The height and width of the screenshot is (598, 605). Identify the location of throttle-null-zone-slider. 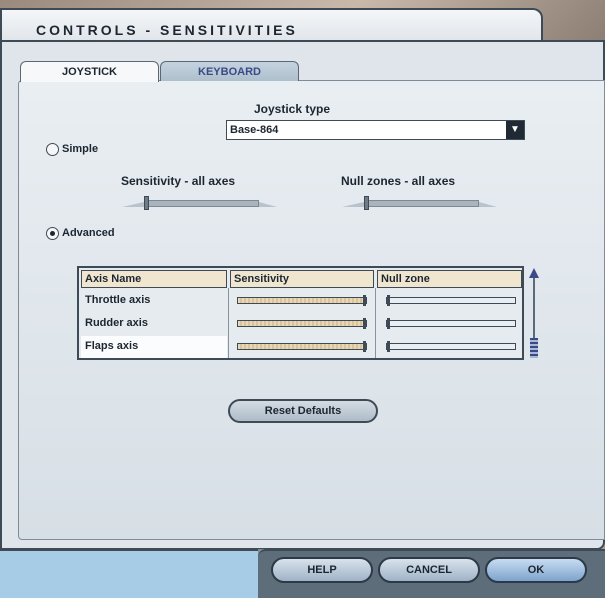
(451, 300).